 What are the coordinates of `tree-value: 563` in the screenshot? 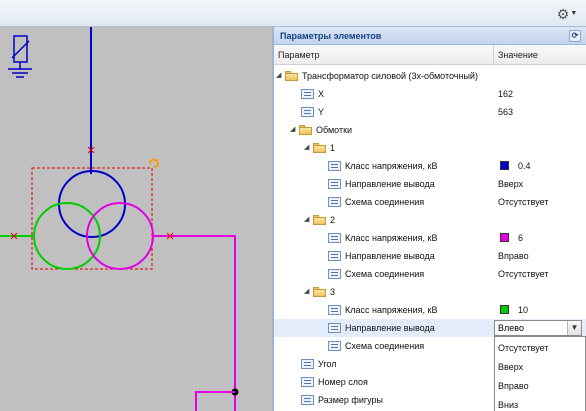 It's located at (505, 112).